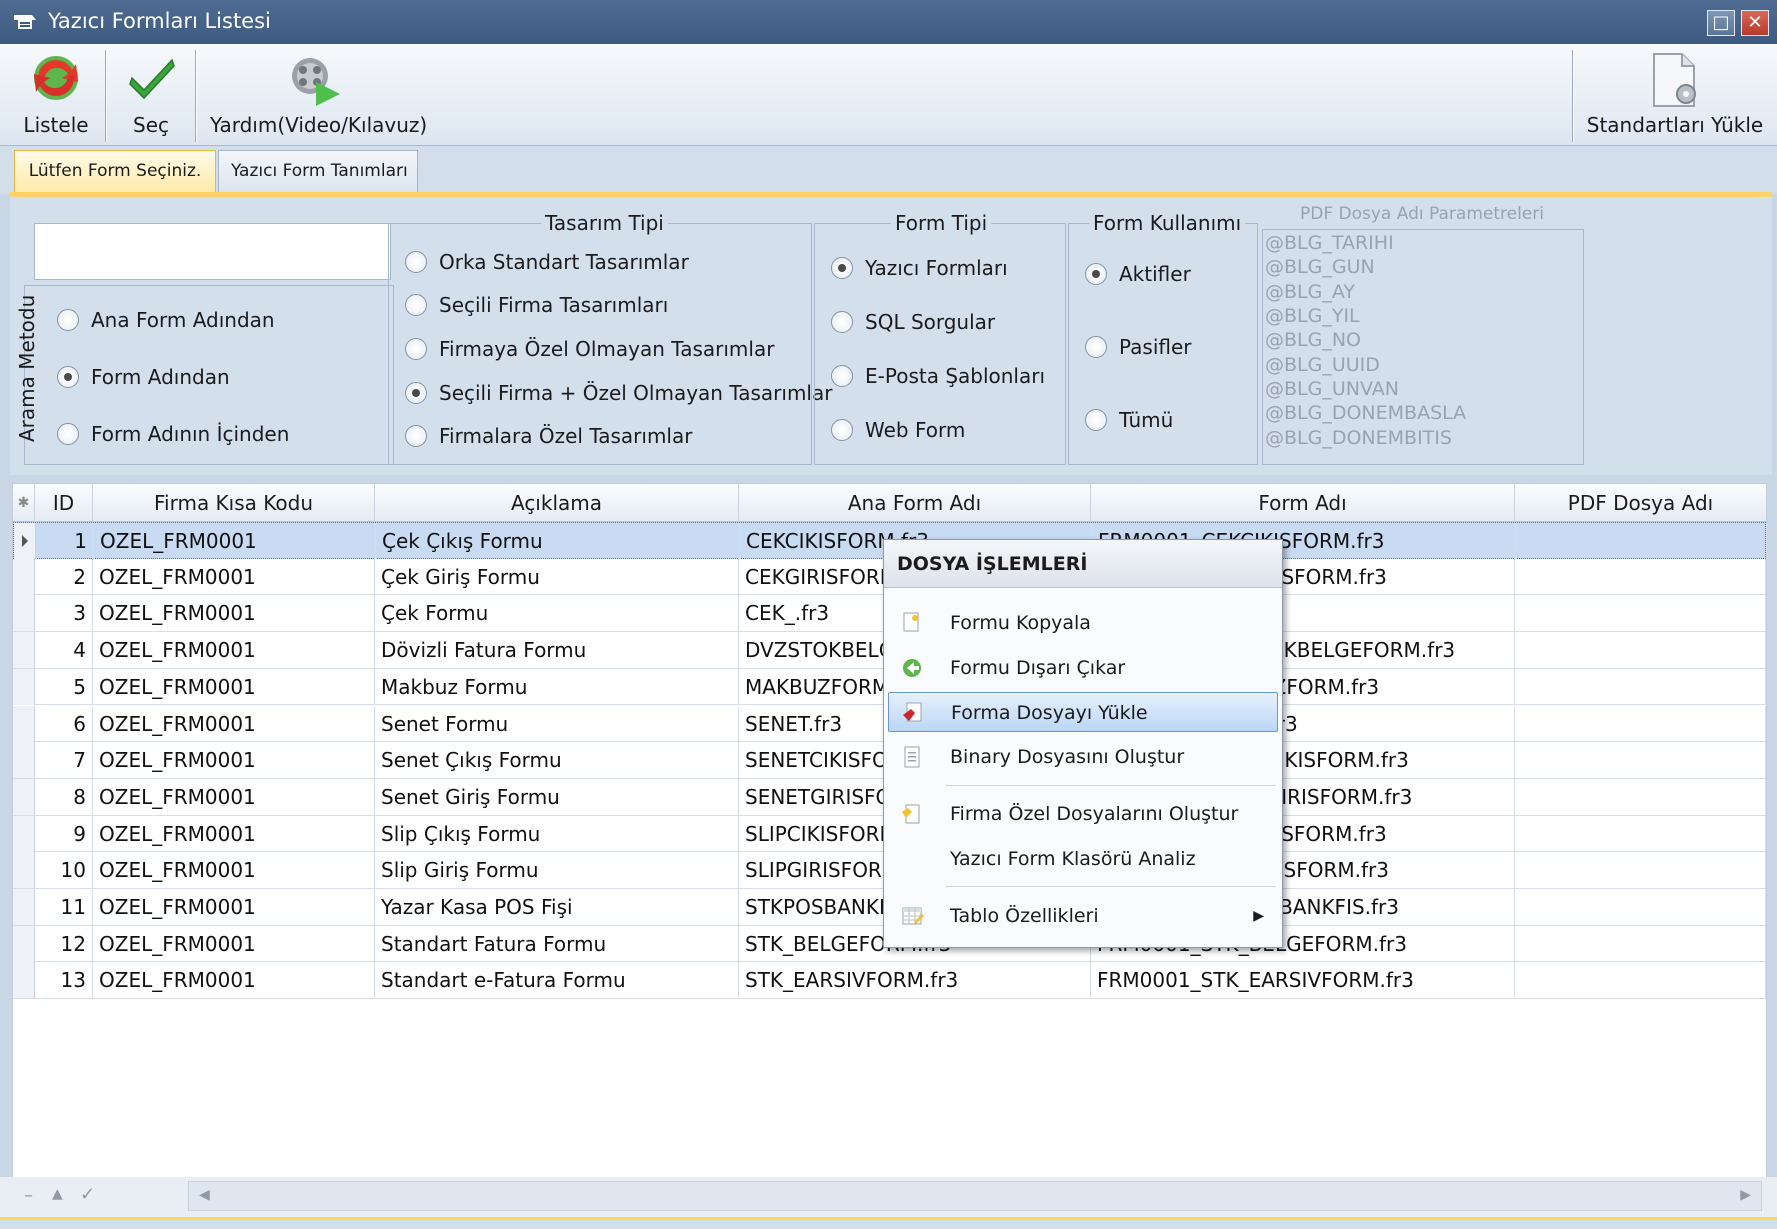 The height and width of the screenshot is (1229, 1777). I want to click on radio-sql-sorgular: SQL Sorgular, so click(913, 322).